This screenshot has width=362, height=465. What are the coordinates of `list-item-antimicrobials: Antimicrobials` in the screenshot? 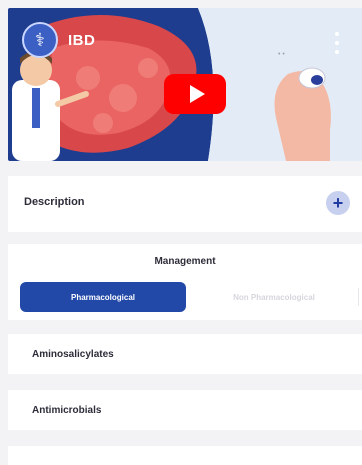 It's located at (185, 410).